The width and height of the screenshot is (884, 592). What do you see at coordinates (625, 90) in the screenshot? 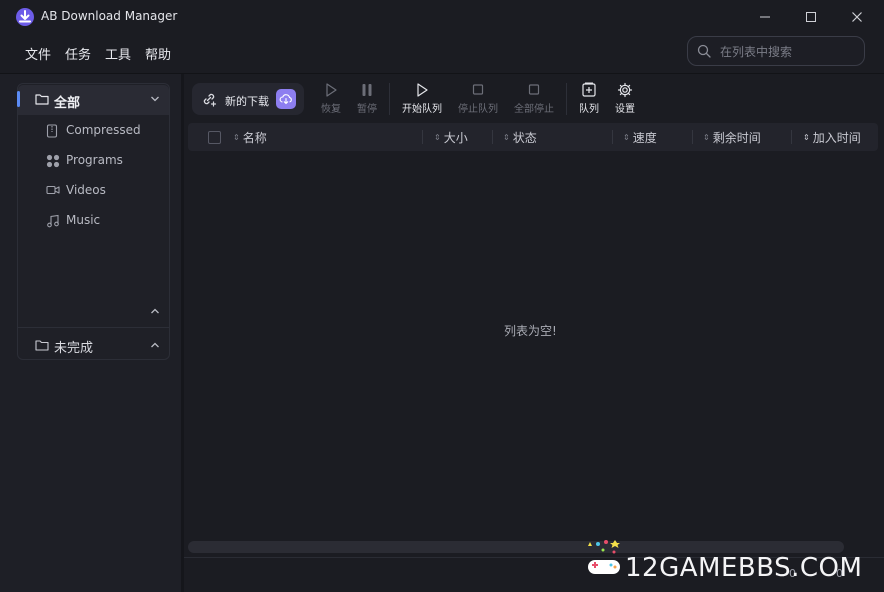
I see `gear-icon` at bounding box center [625, 90].